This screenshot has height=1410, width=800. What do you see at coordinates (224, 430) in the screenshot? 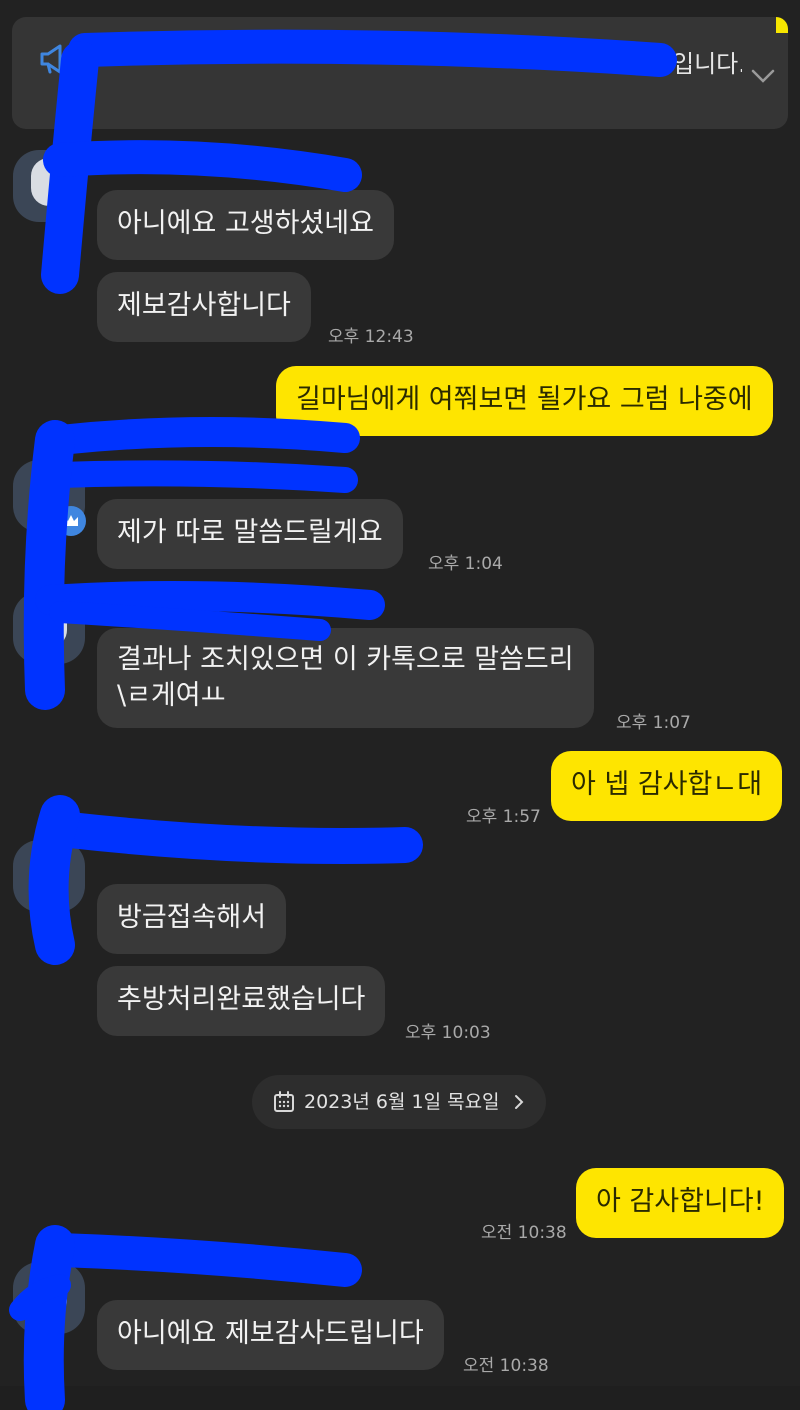
I see `message-time: 오후 12:44` at bounding box center [224, 430].